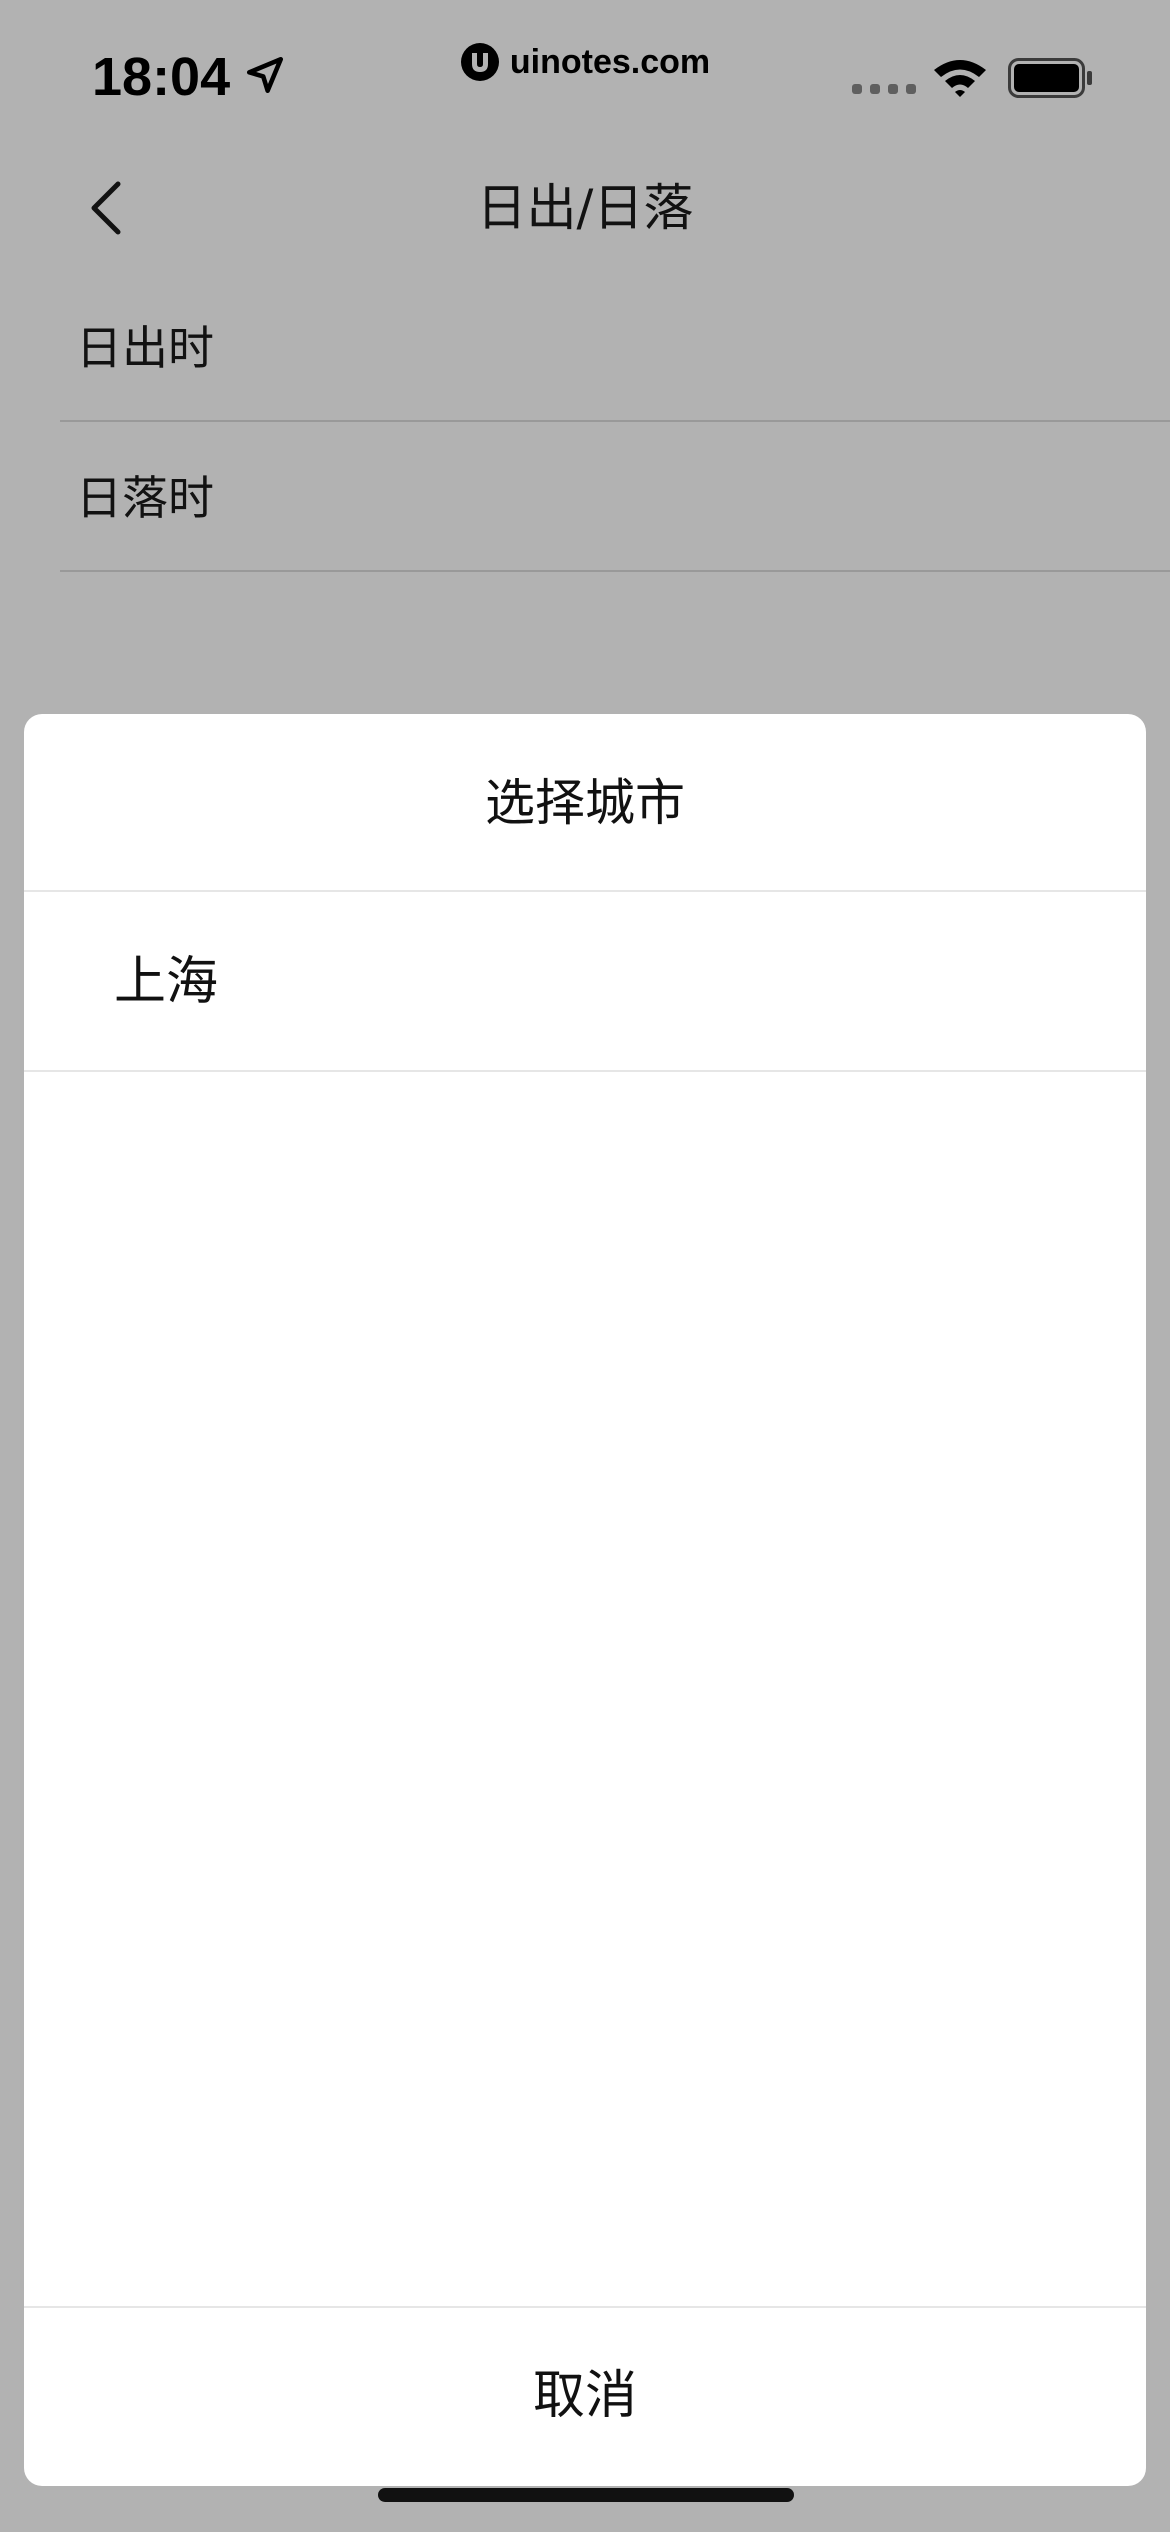  Describe the element at coordinates (166, 982) in the screenshot. I see `city-option-label: 上海` at that location.